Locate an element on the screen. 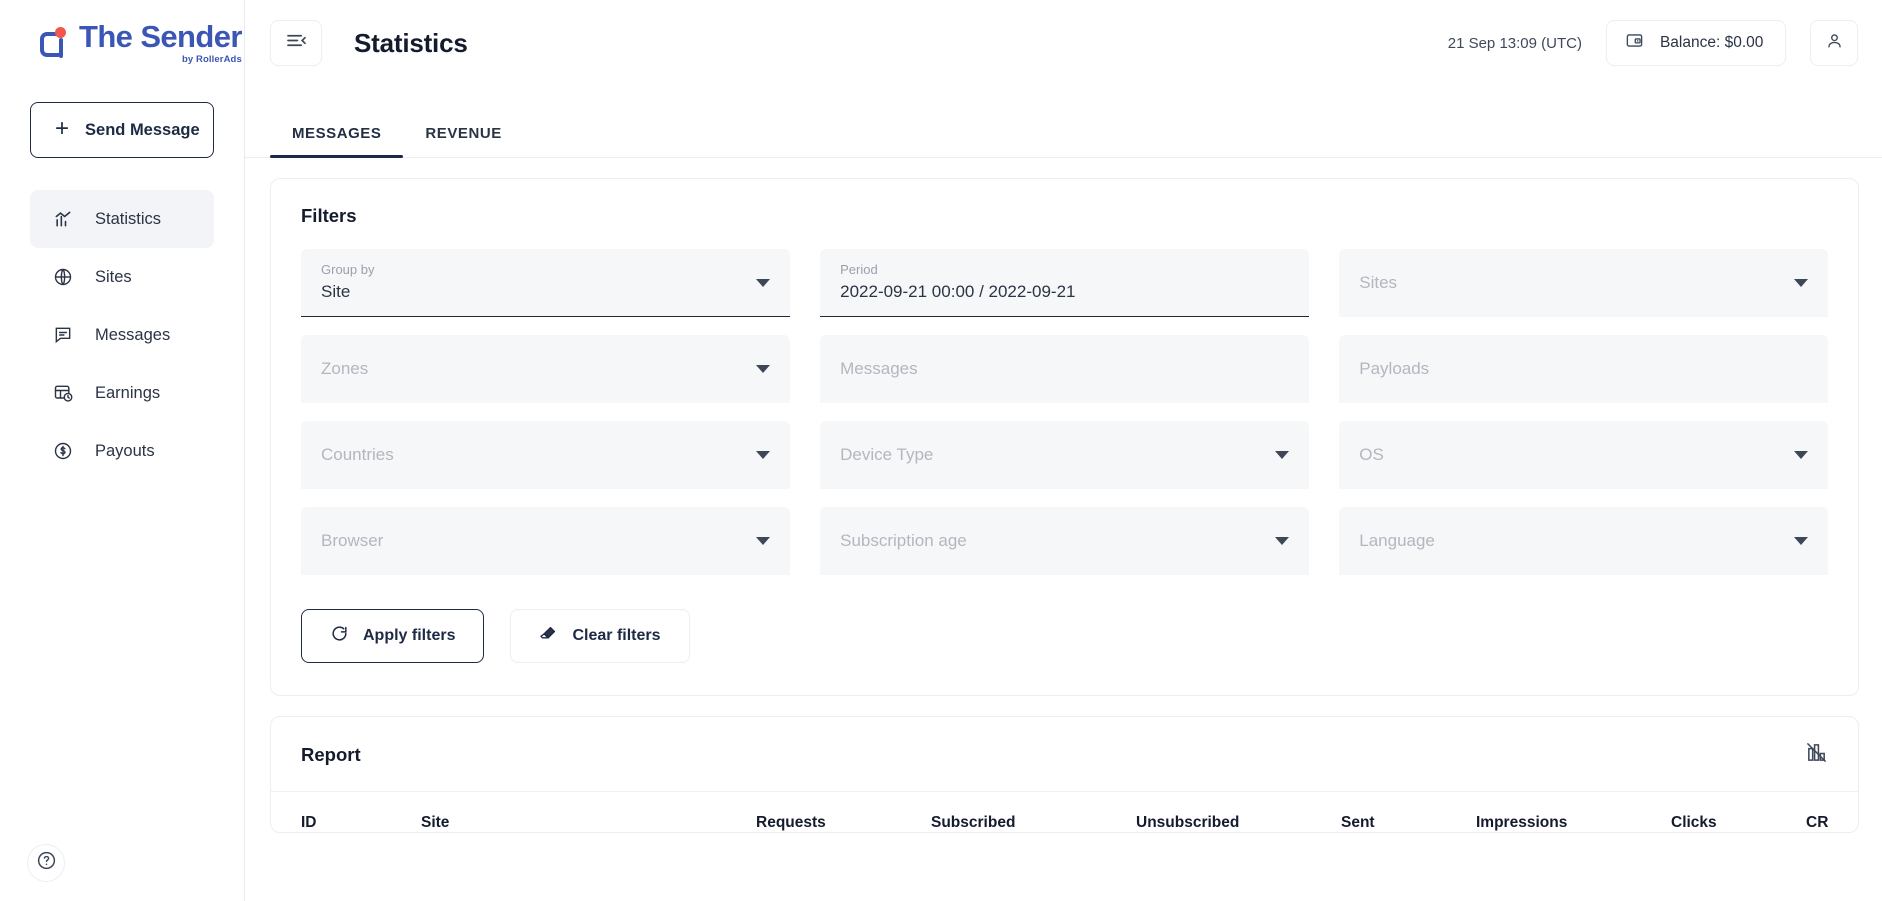 This screenshot has height=901, width=1882. apply-filters-label: Apply filters is located at coordinates (409, 635).